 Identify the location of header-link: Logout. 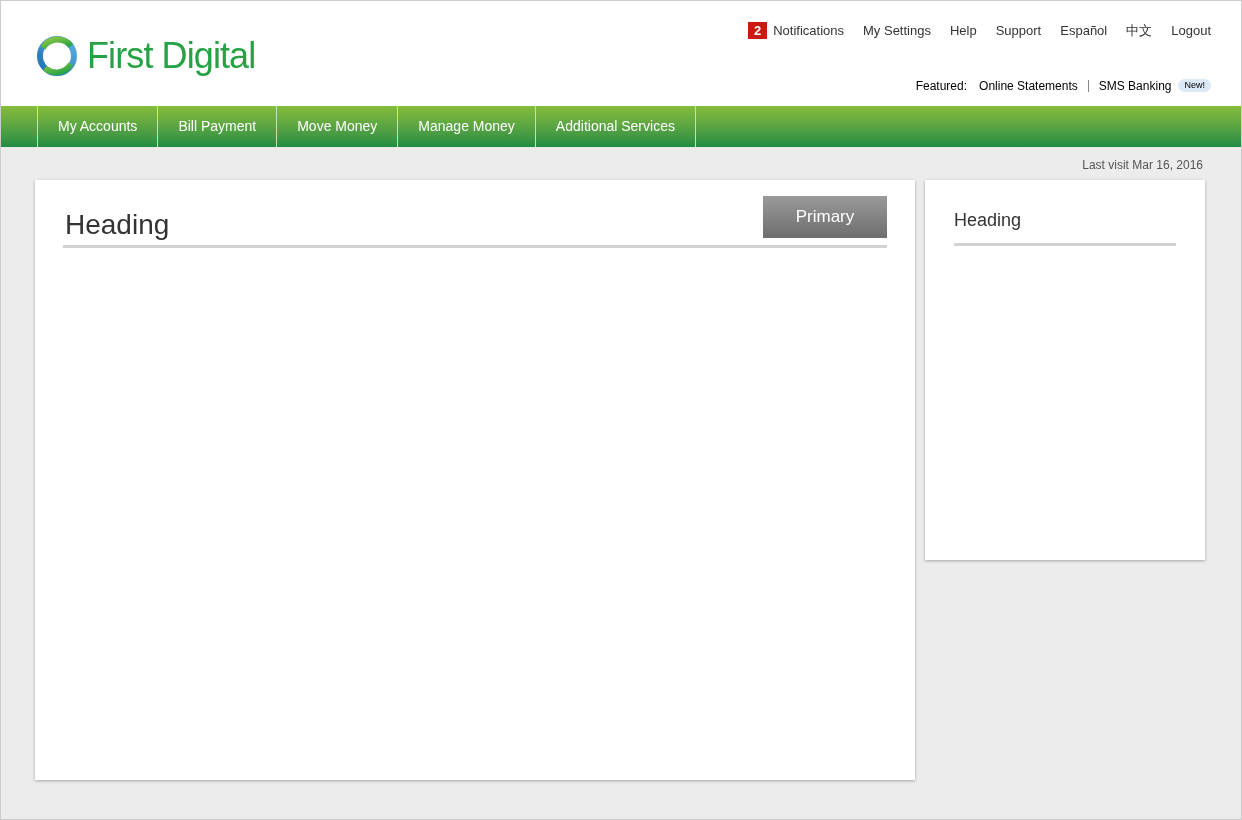
(1191, 31).